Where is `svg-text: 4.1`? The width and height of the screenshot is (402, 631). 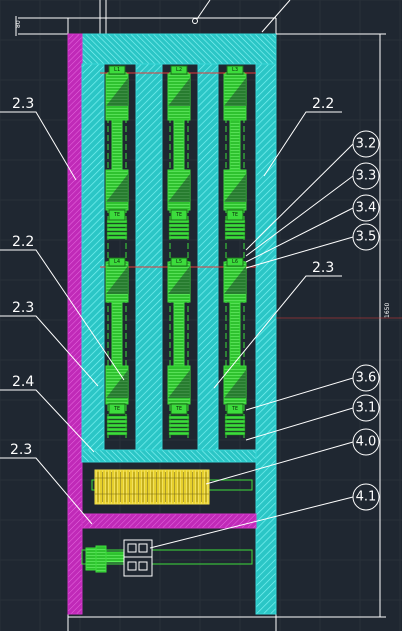
svg-text: 4.1 is located at coordinates (366, 497).